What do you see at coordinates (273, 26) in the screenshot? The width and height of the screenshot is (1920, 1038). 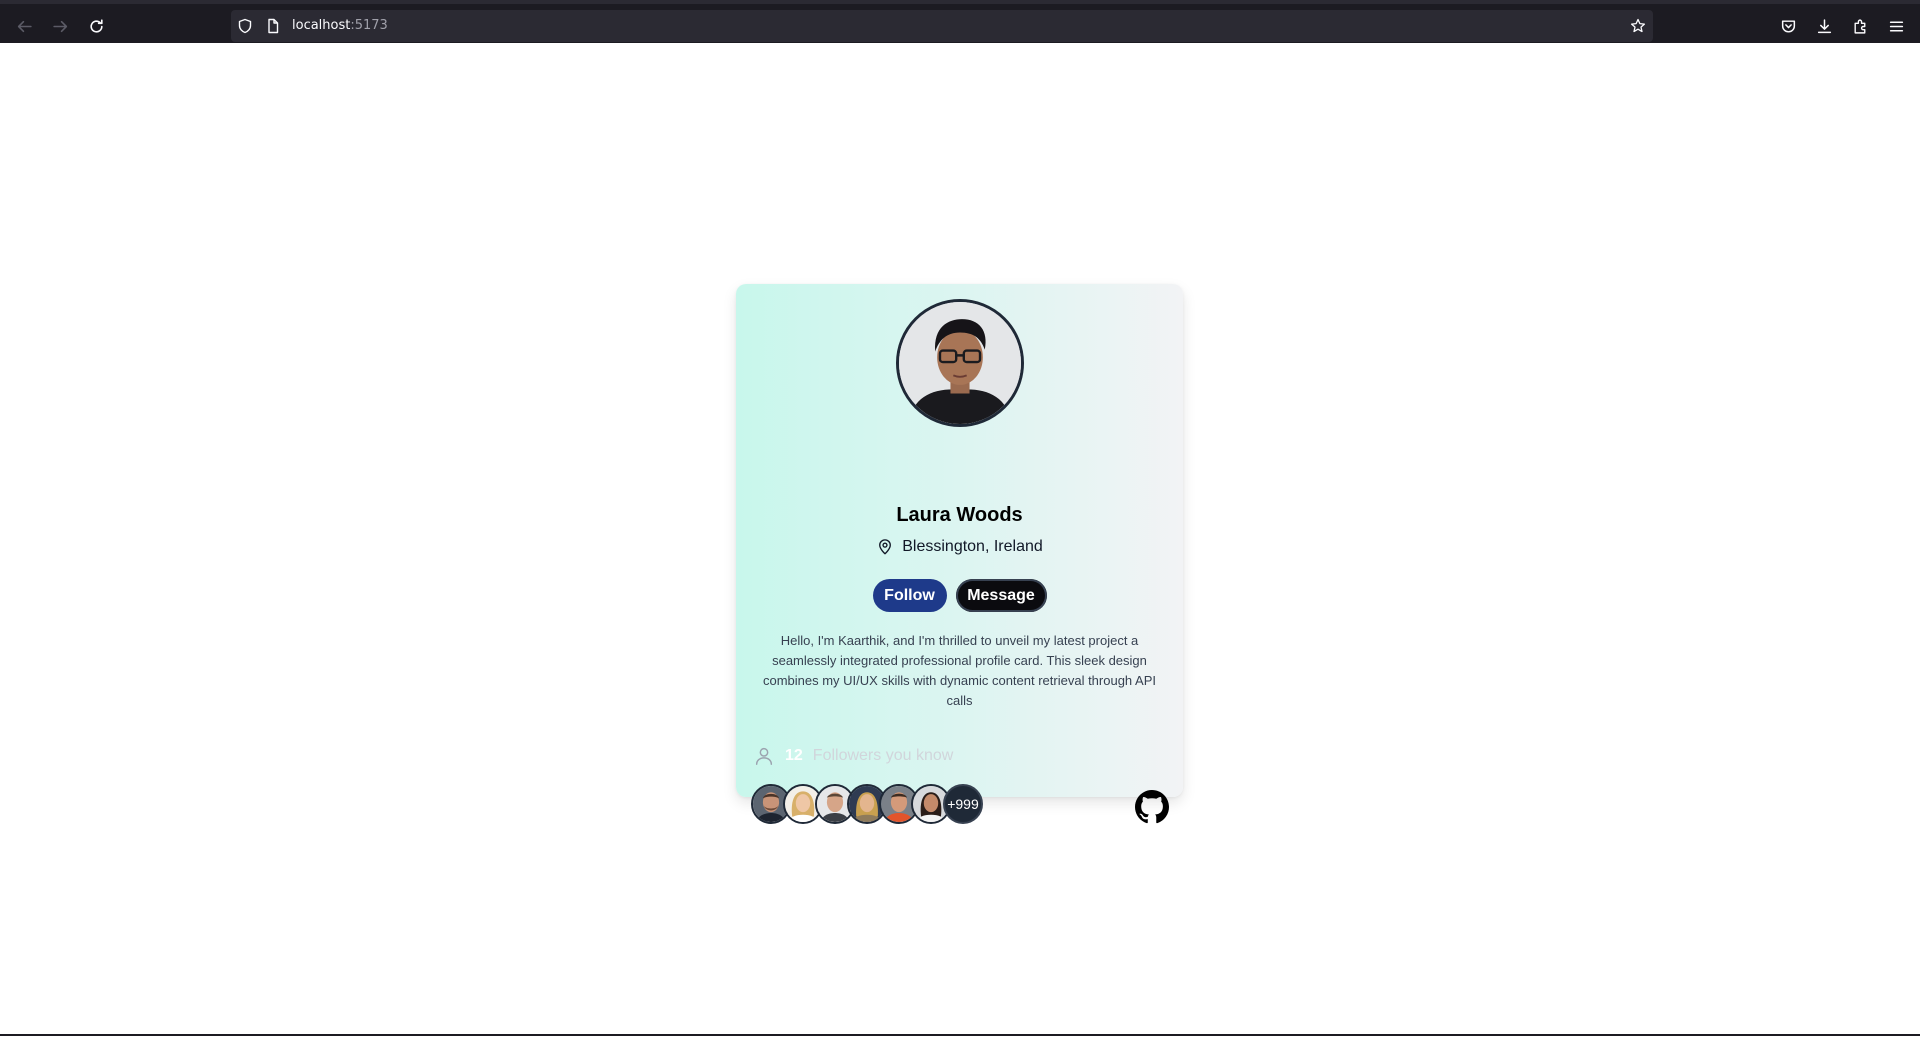 I see `page-info-icon` at bounding box center [273, 26].